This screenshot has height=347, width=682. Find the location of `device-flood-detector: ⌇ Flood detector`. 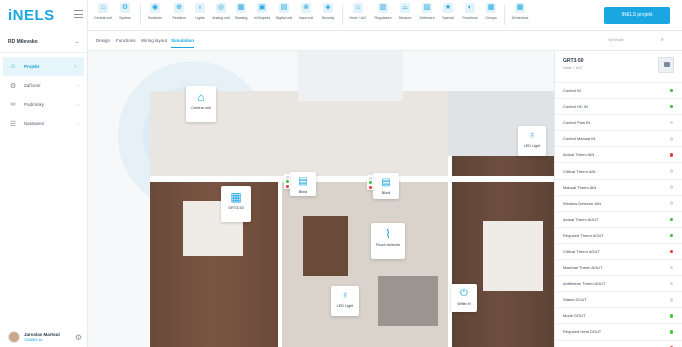

device-flood-detector: ⌇ Flood detector is located at coordinates (388, 241).